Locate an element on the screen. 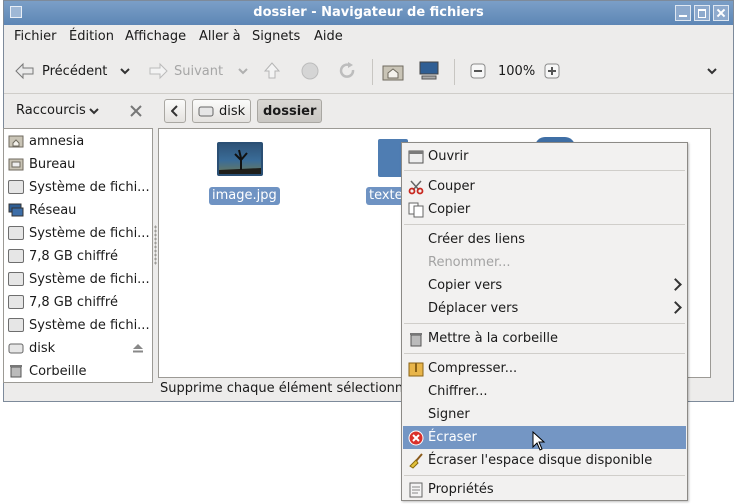 Image resolution: width=738 pixels, height=504 pixels. menu-item-mettre-a-la-corbeille: Mettre à la corbeille is located at coordinates (544, 338).